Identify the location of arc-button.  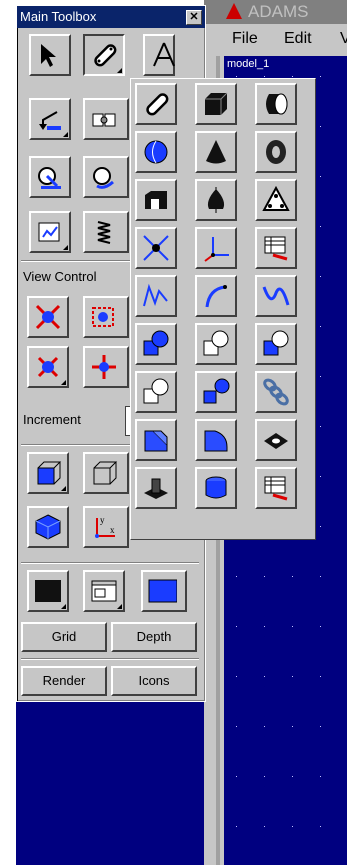
(216, 296).